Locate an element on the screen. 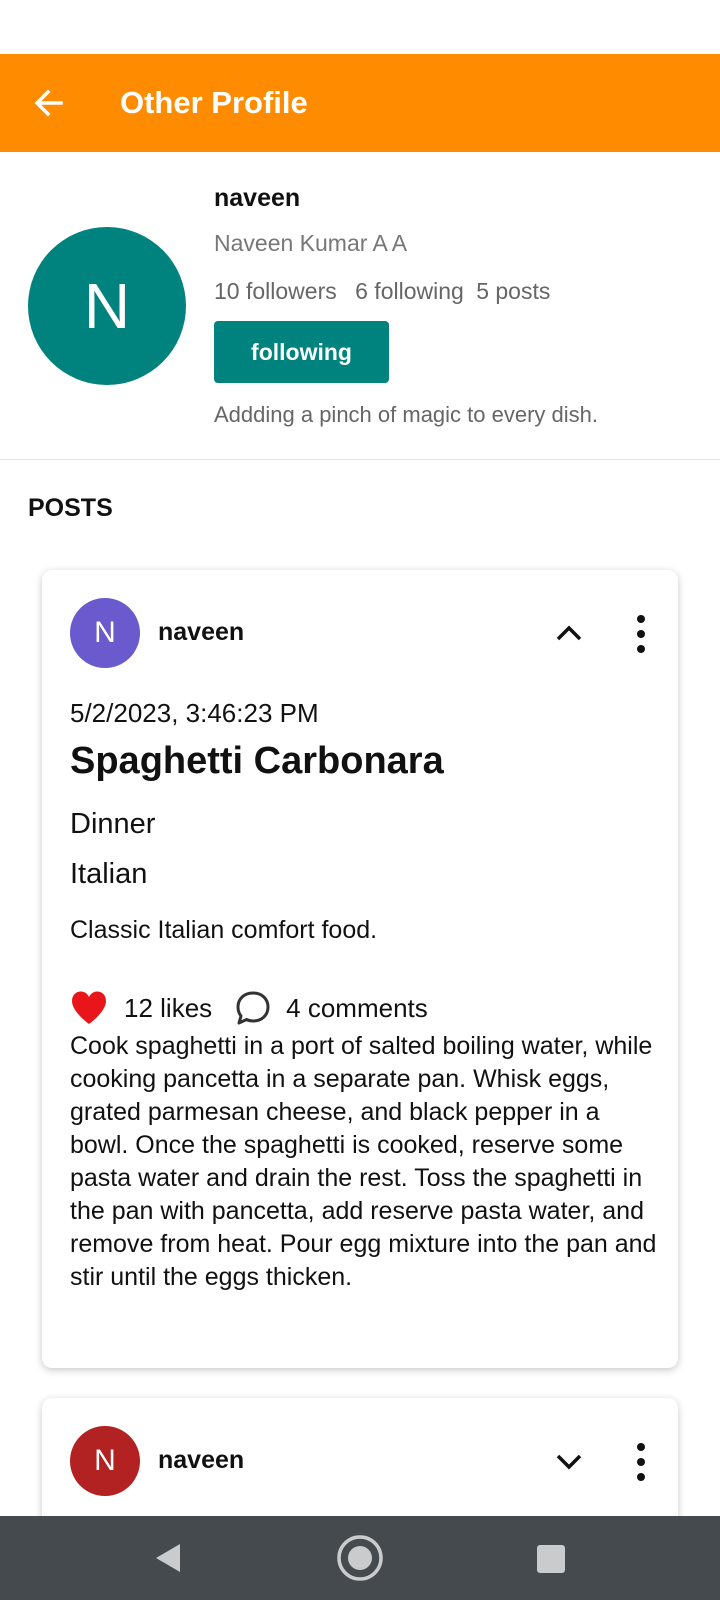 This screenshot has height=1600, width=720. post-date: 5/2/2023, 3:46:23 PM is located at coordinates (194, 713).